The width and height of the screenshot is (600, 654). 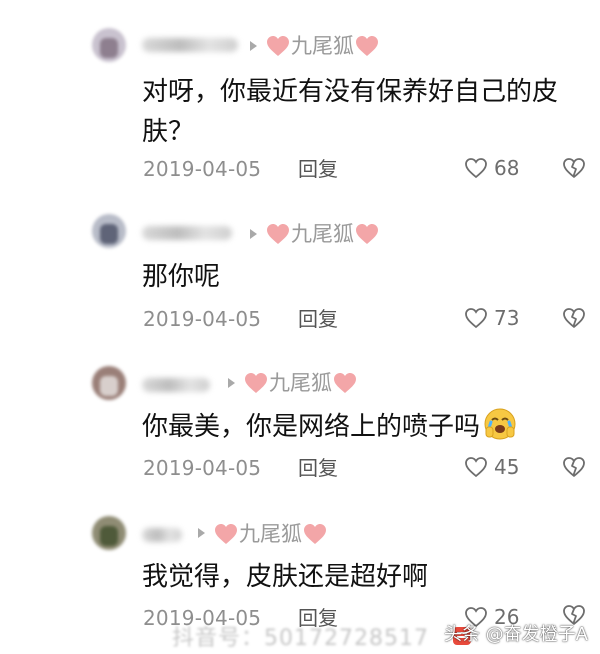 What do you see at coordinates (350, 92) in the screenshot?
I see `comment-text-line: 对呀，你最近有没有保养好自己的皮` at bounding box center [350, 92].